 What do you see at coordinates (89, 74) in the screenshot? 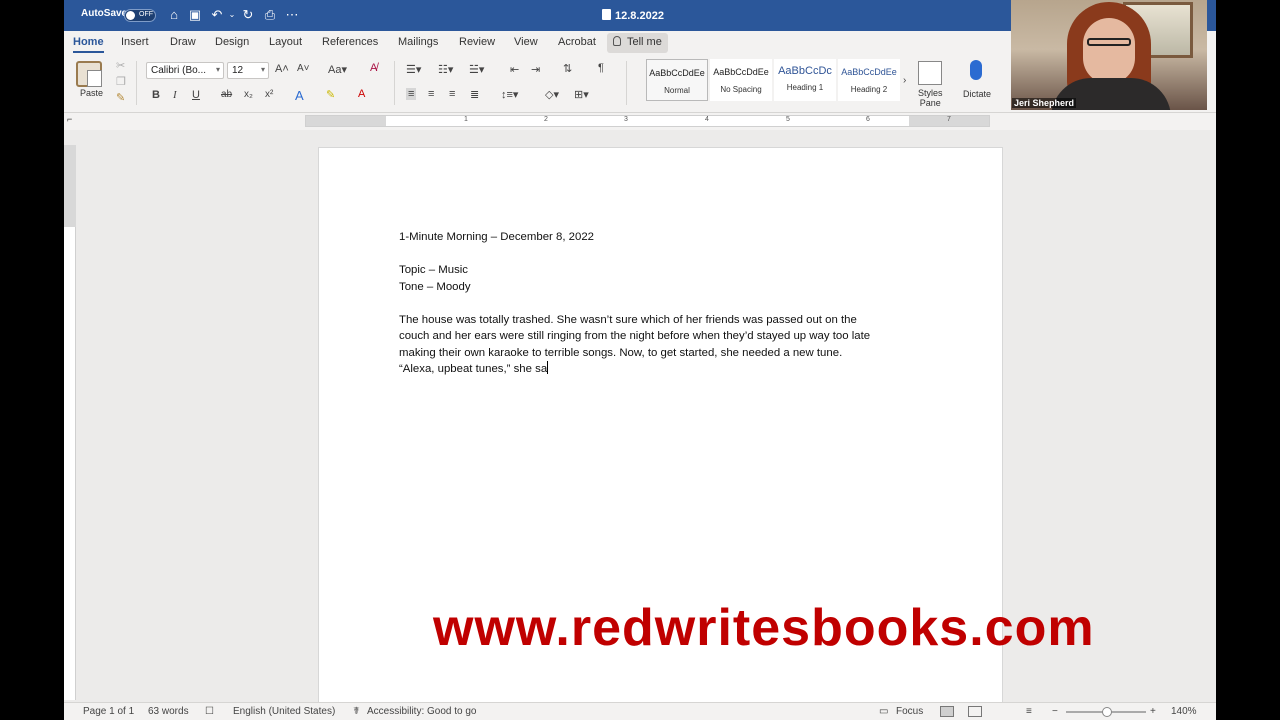
I see `paste-icon` at bounding box center [89, 74].